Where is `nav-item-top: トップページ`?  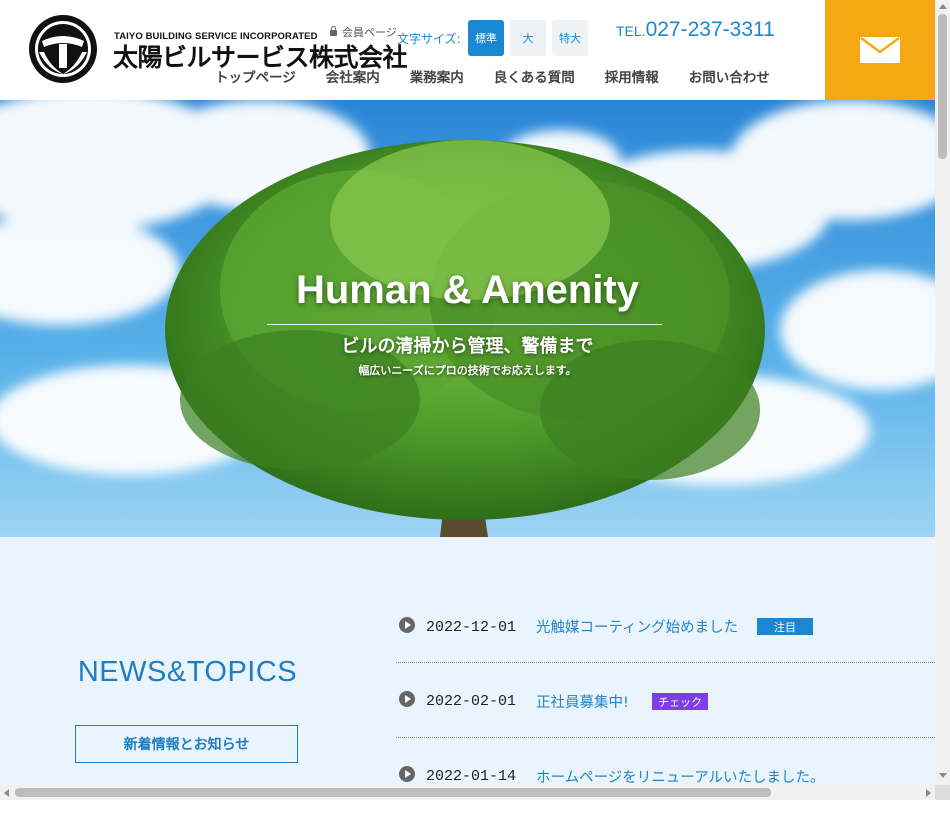 nav-item-top: トップページ is located at coordinates (255, 76).